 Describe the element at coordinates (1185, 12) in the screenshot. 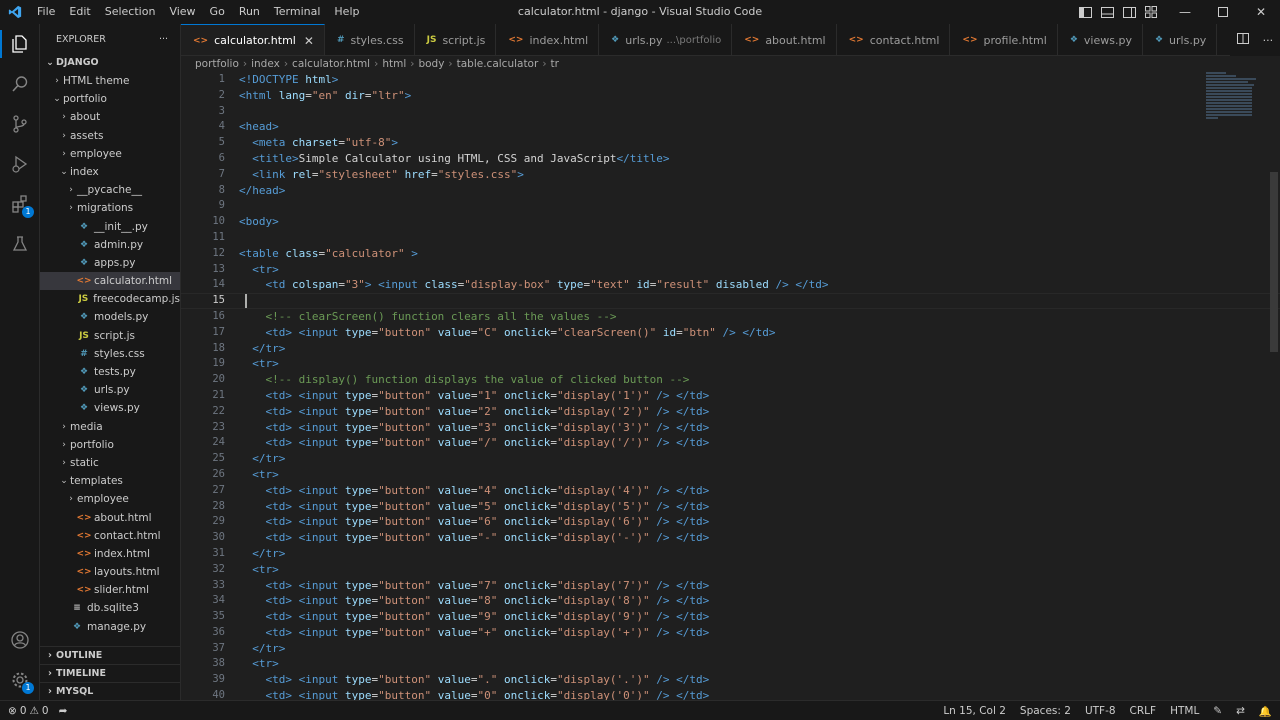

I see `minimize-icon: —` at that location.